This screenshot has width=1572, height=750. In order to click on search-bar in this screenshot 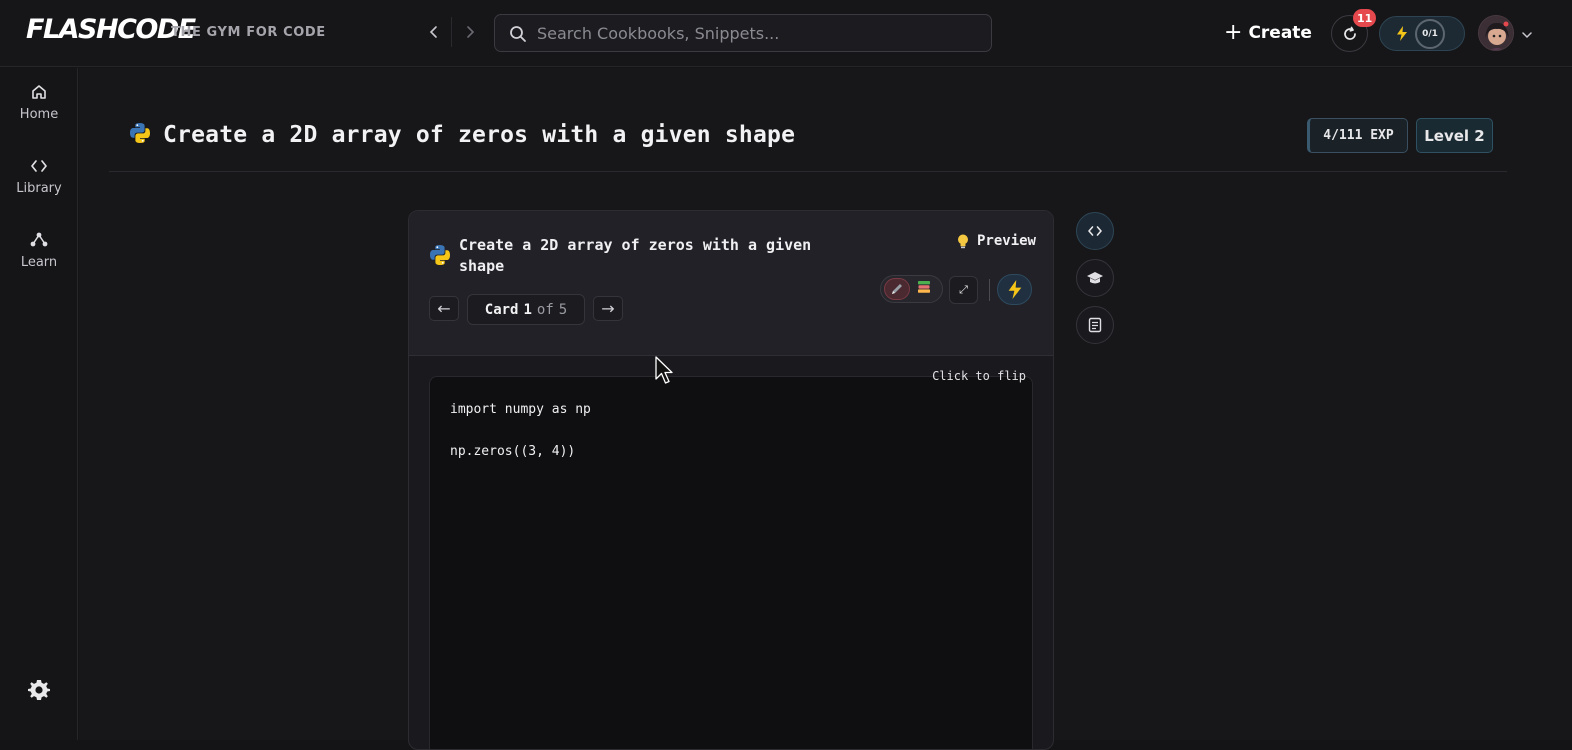, I will do `click(743, 33)`.